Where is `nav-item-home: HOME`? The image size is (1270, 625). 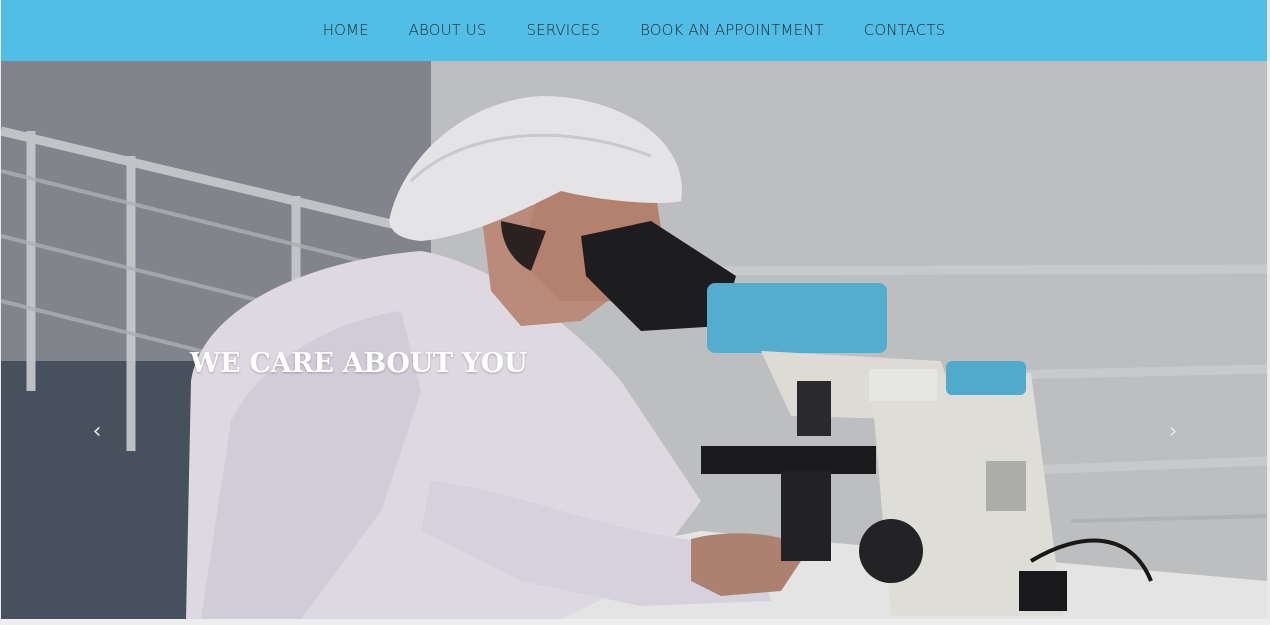 nav-item-home: HOME is located at coordinates (346, 30).